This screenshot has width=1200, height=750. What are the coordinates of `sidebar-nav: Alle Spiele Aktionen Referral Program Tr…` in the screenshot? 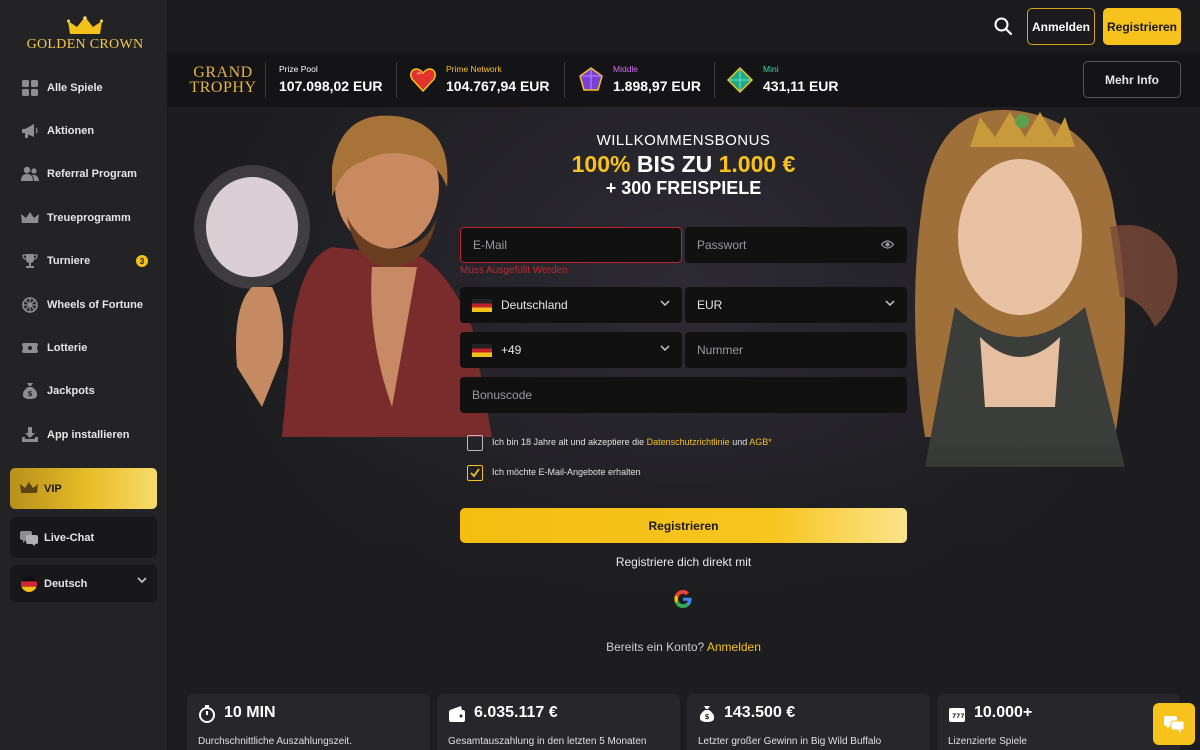 It's located at (83, 261).